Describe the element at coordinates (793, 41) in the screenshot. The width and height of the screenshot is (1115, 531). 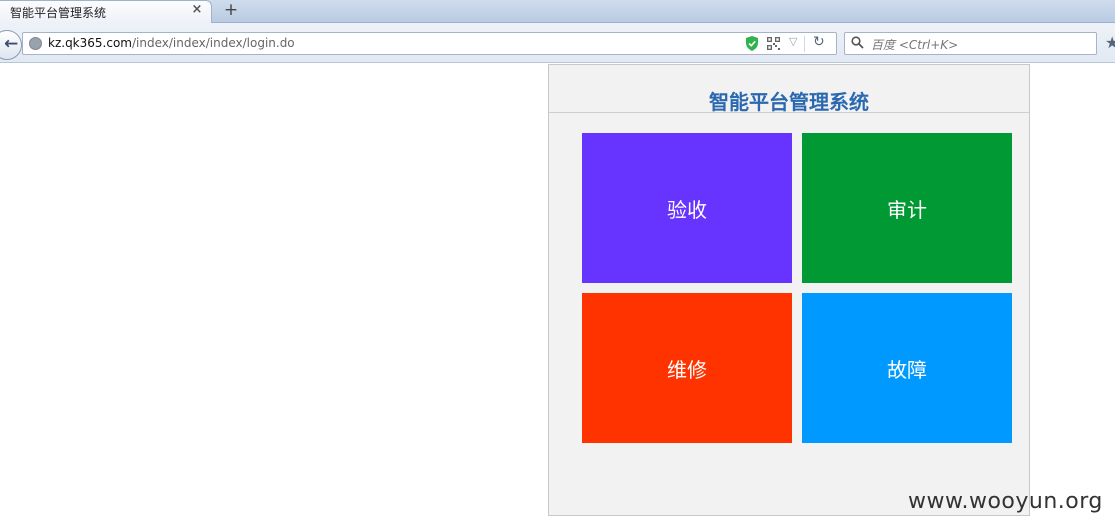
I see `dropdown-icon: ▽` at that location.